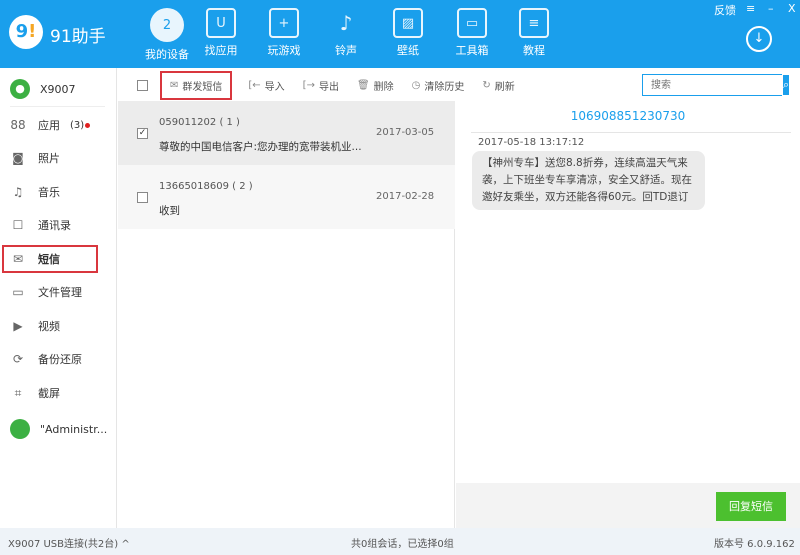 This screenshot has width=800, height=555. I want to click on download-icon: ↓, so click(759, 39).